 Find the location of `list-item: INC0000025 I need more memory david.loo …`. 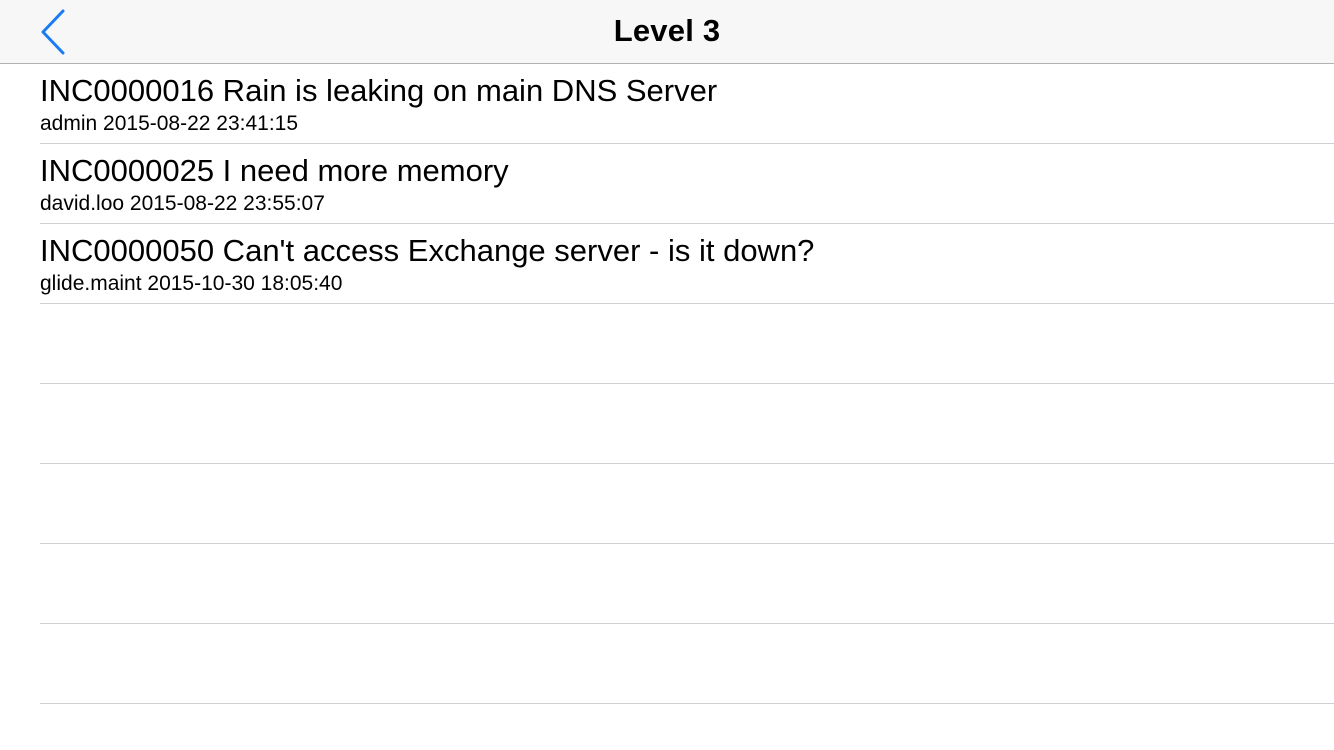

list-item: INC0000025 I need more memory david.loo … is located at coordinates (687, 184).